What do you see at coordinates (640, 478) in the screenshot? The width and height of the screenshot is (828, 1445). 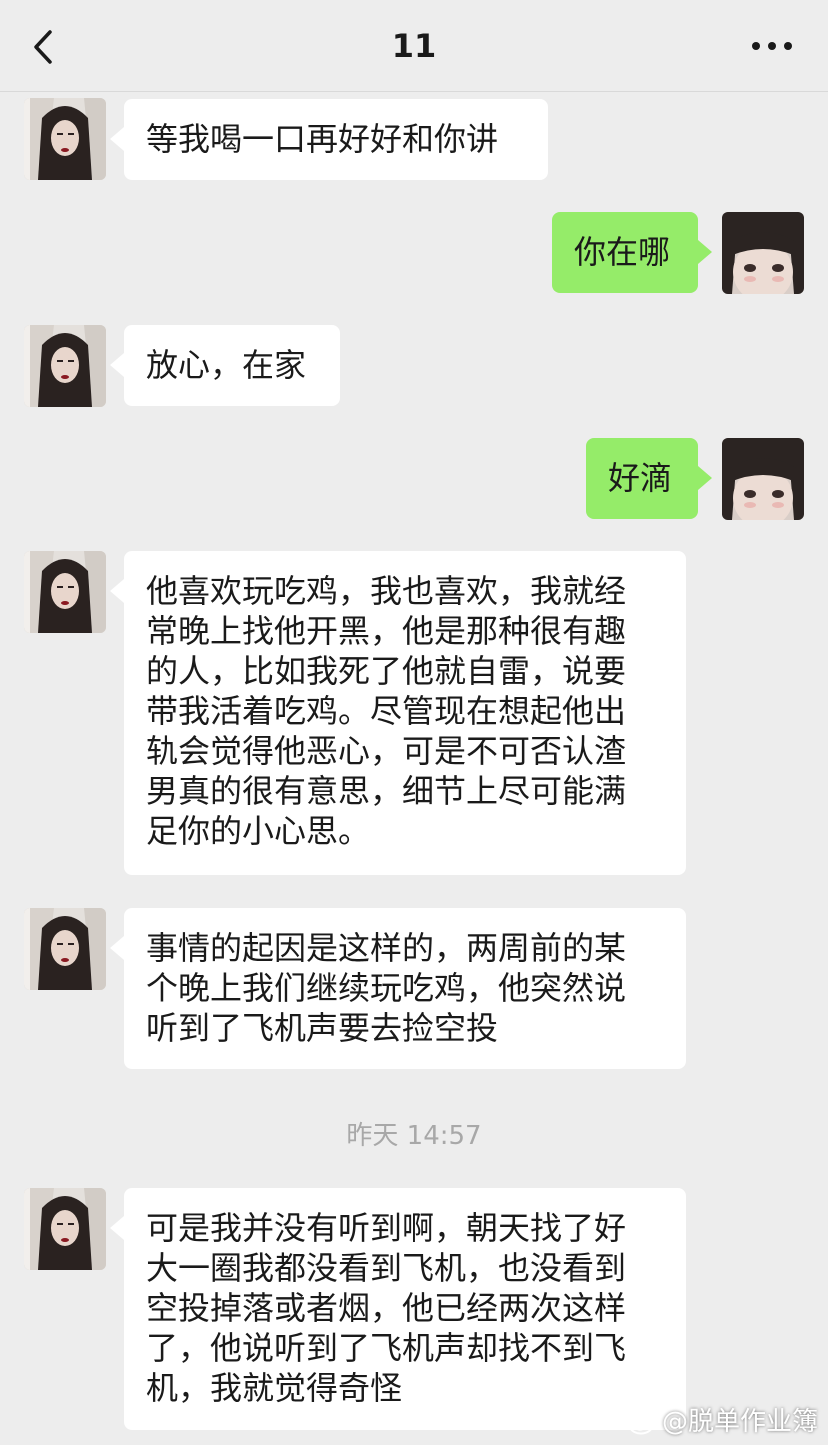 I see `message-text: 好滴` at bounding box center [640, 478].